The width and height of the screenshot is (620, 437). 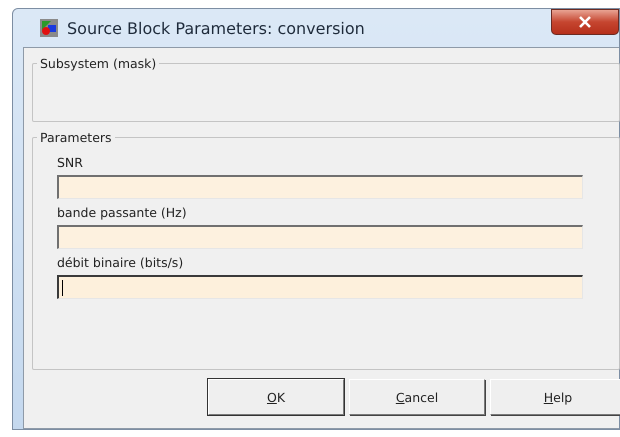 I want to click on close-button, so click(x=585, y=22).